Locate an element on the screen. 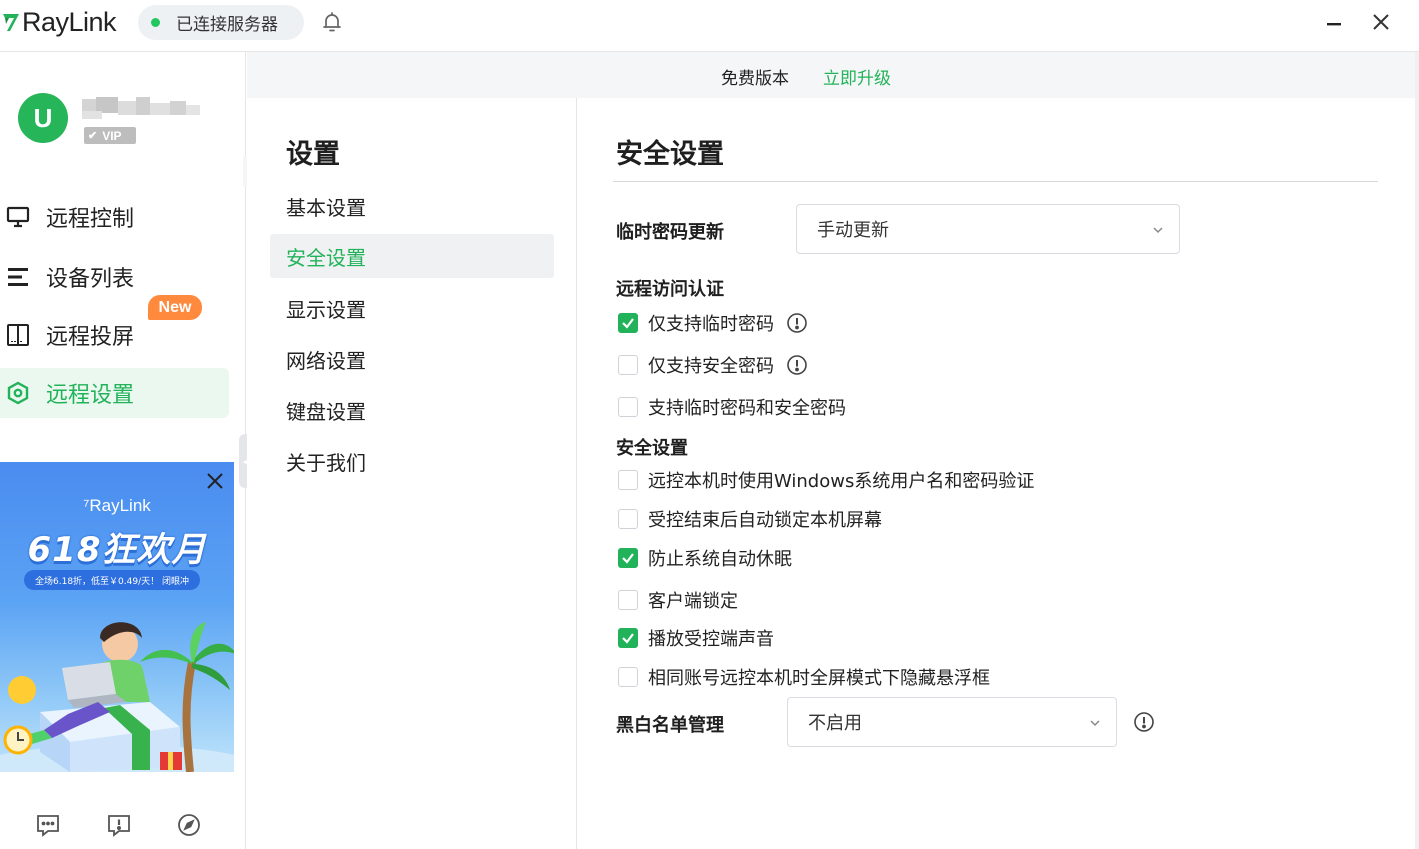 The height and width of the screenshot is (849, 1419). sidebar-item-label: 设备列表 is located at coordinates (90, 279).